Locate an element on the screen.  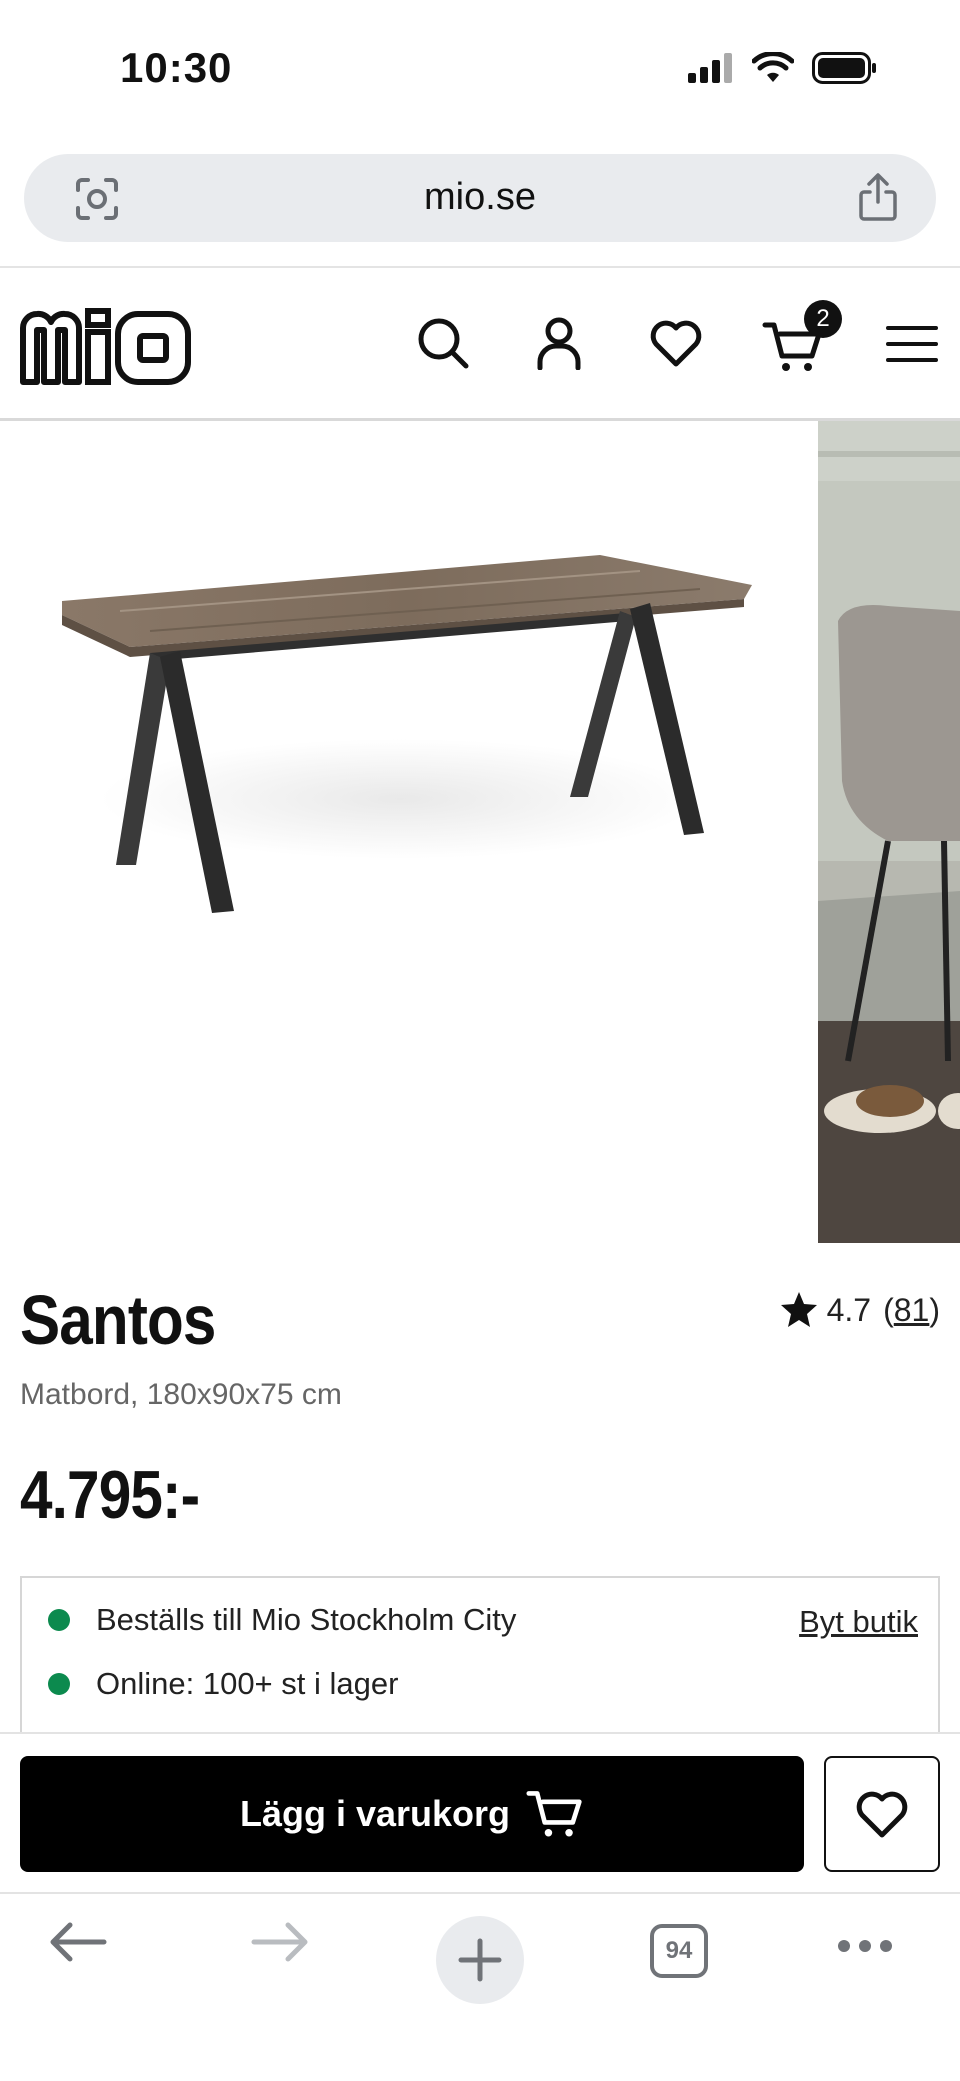
forward-button is located at coordinates (280, 1942).